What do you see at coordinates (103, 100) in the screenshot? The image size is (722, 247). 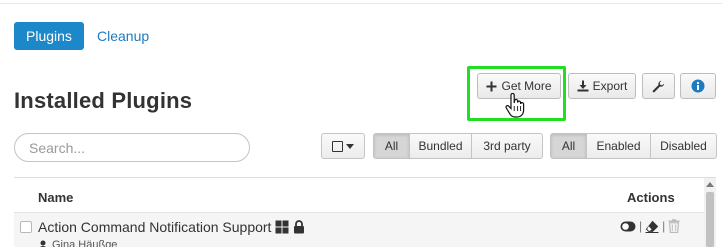 I see `page-title: Installed Plugins` at bounding box center [103, 100].